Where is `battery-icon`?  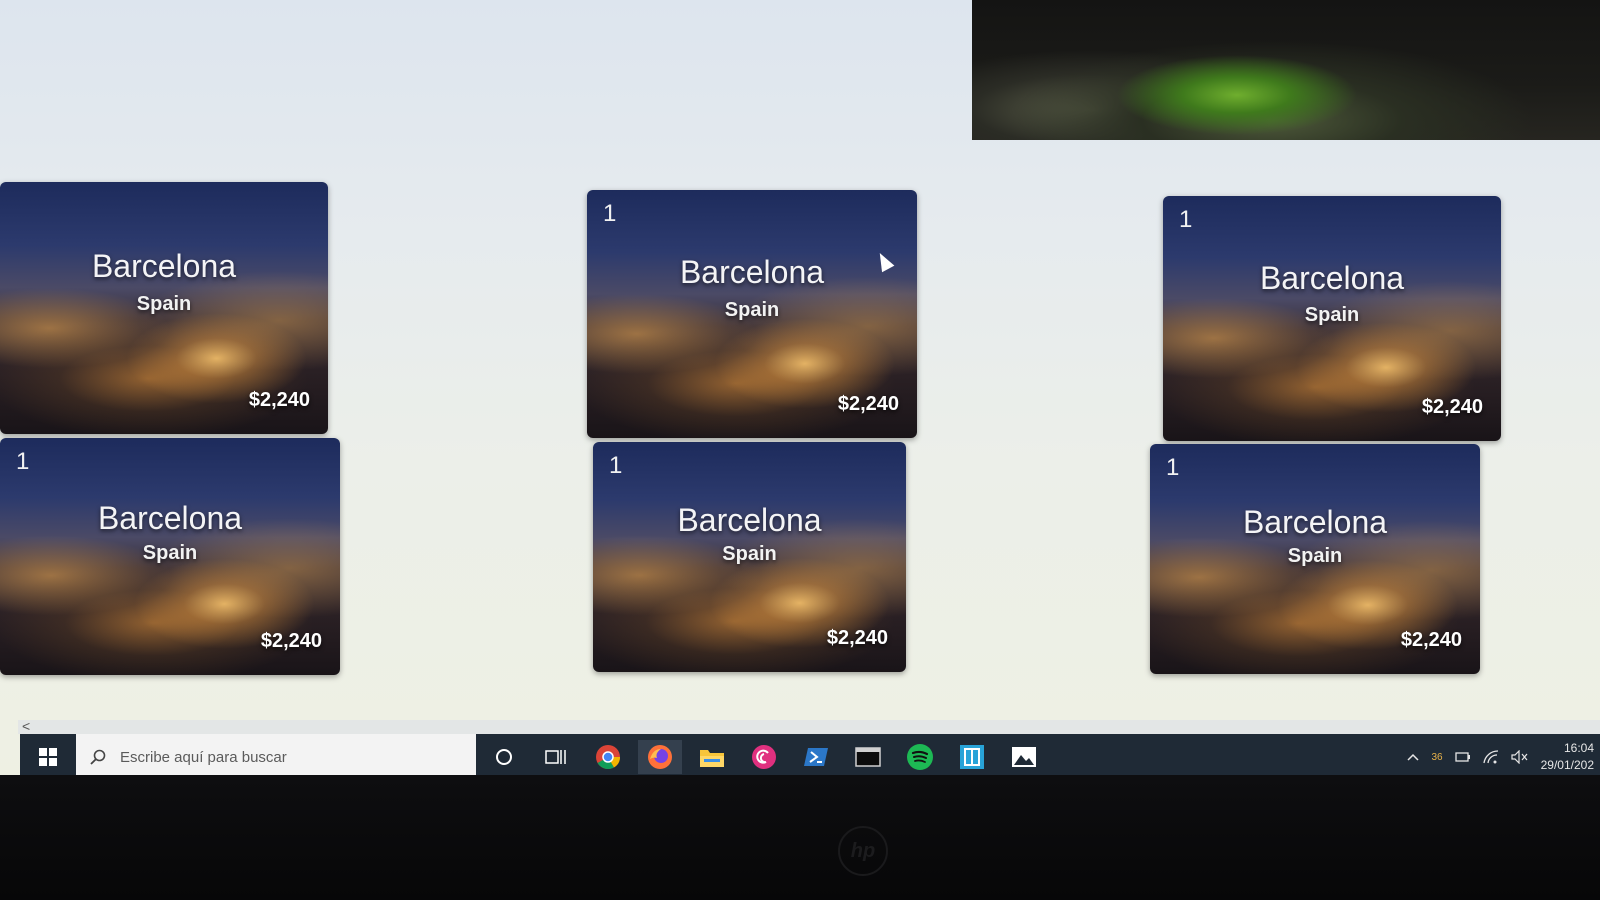
battery-icon is located at coordinates (1462, 757).